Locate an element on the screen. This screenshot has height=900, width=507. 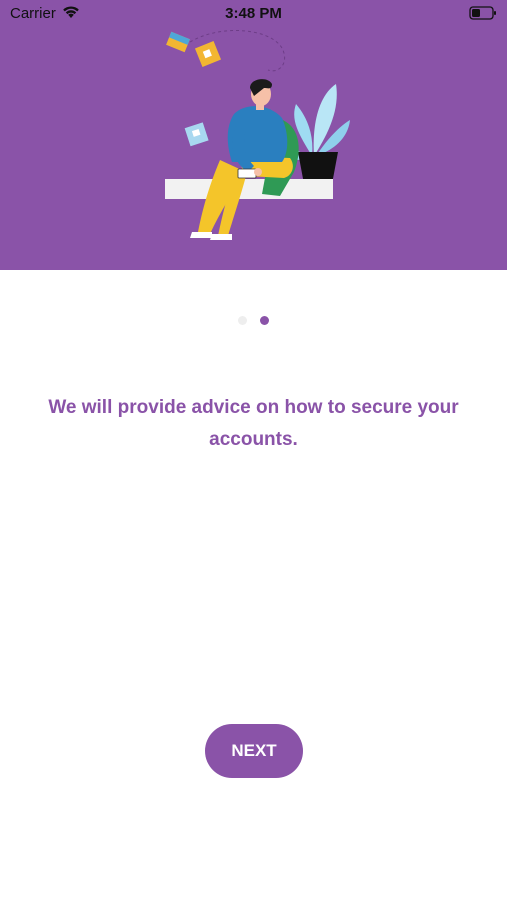
clock: 3:48 PM is located at coordinates (253, 13).